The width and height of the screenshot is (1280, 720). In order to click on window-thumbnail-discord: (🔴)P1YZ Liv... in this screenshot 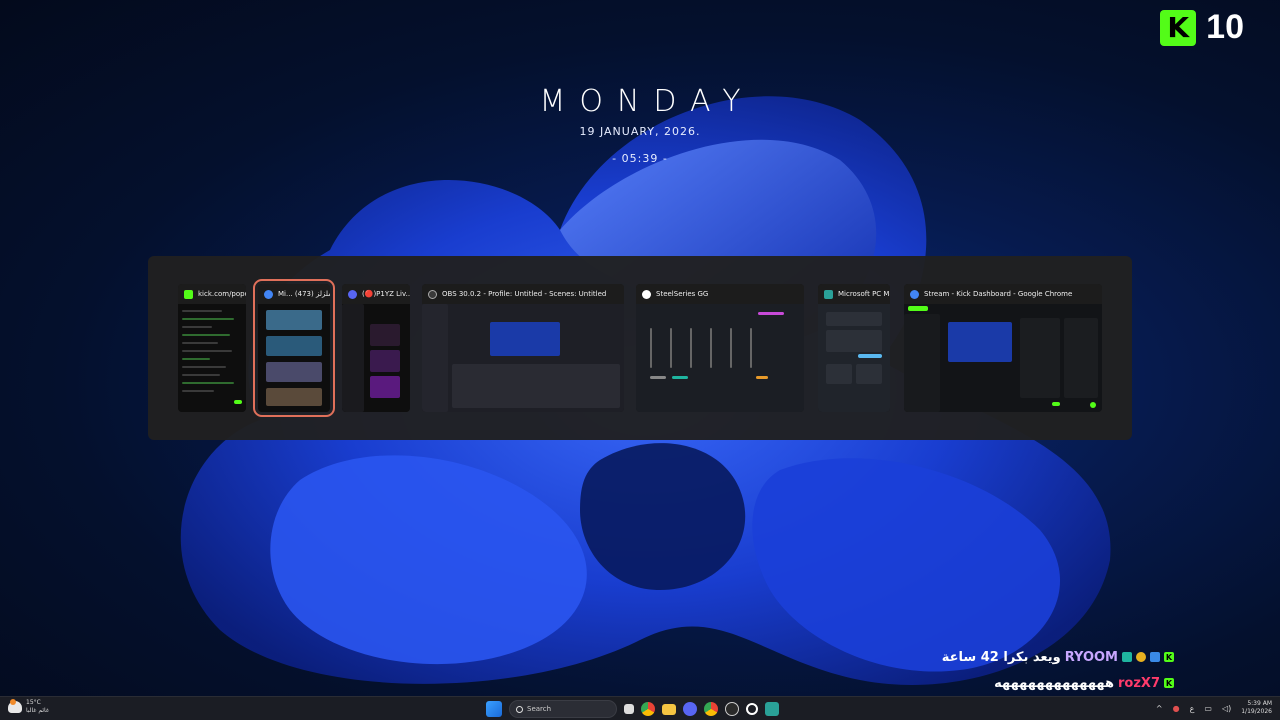, I will do `click(376, 348)`.